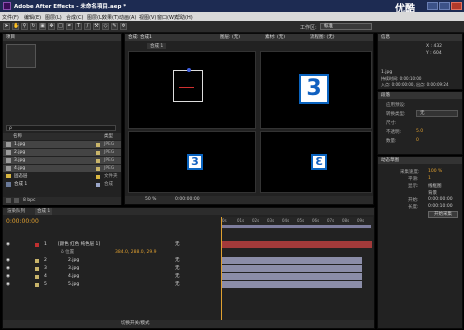 The width and height of the screenshot is (464, 330). What do you see at coordinates (150, 200) in the screenshot?
I see `zoom-value: 50 %` at bounding box center [150, 200].